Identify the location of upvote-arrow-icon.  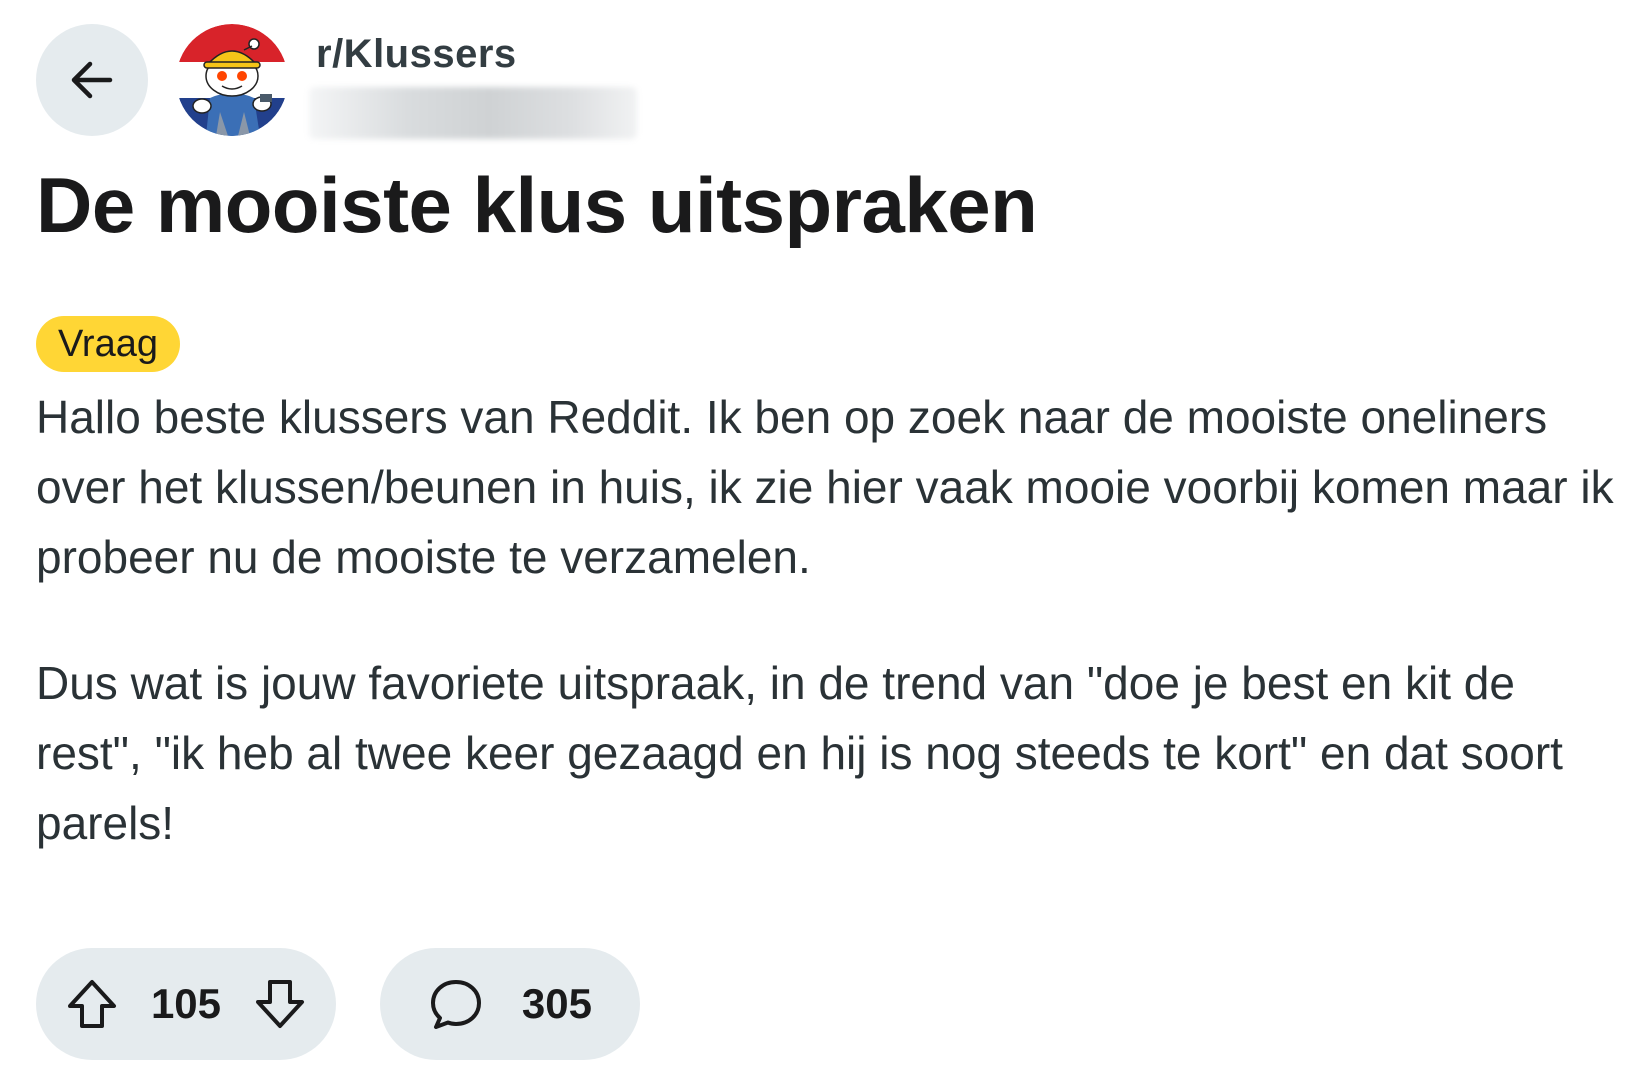
(92, 1004).